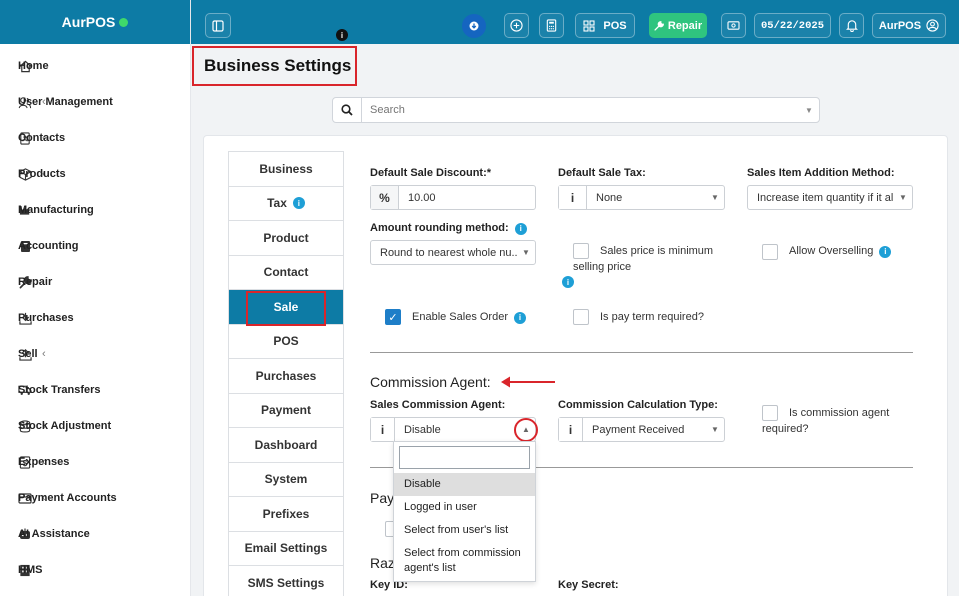 The image size is (959, 596). Describe the element at coordinates (347, 110) in the screenshot. I see `search-icon` at that location.